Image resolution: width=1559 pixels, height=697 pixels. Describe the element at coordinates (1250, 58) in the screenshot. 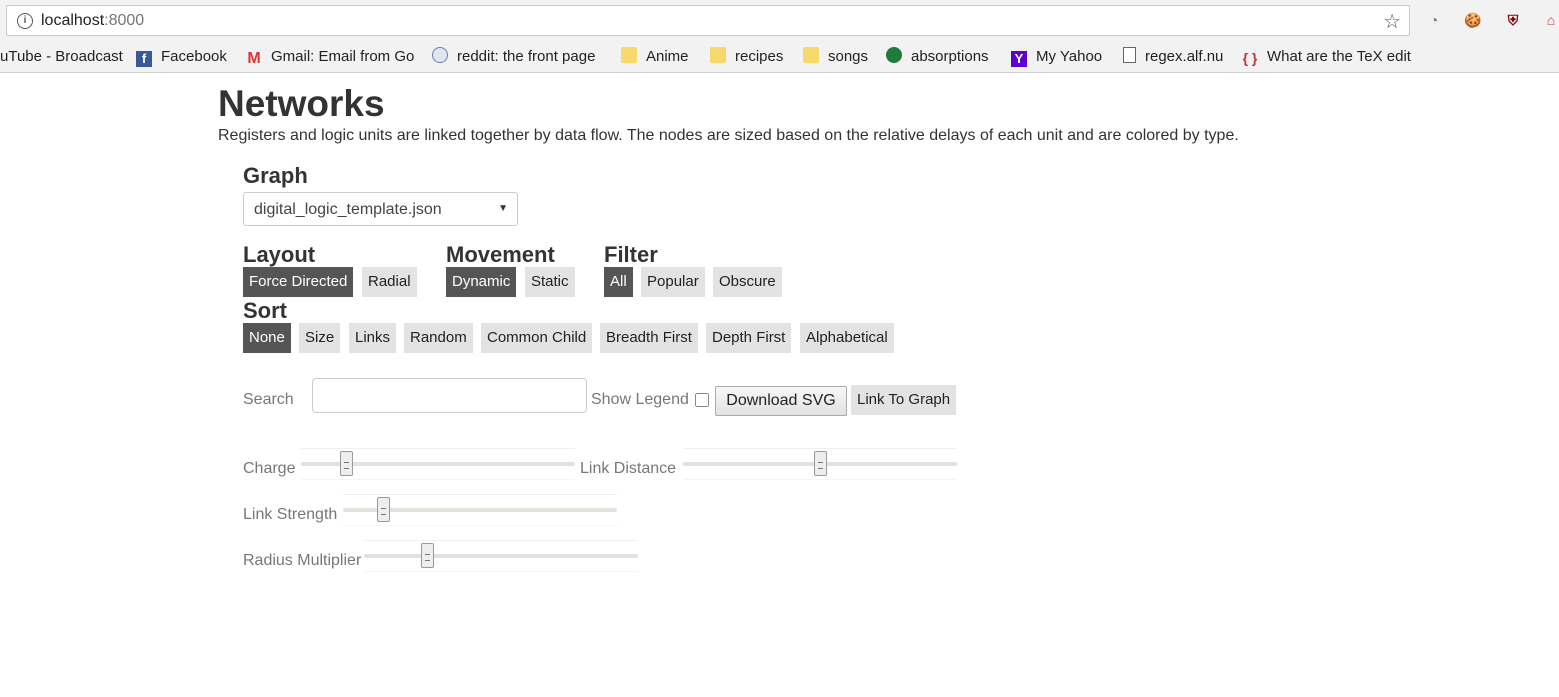

I see `braces-icon: { }` at that location.